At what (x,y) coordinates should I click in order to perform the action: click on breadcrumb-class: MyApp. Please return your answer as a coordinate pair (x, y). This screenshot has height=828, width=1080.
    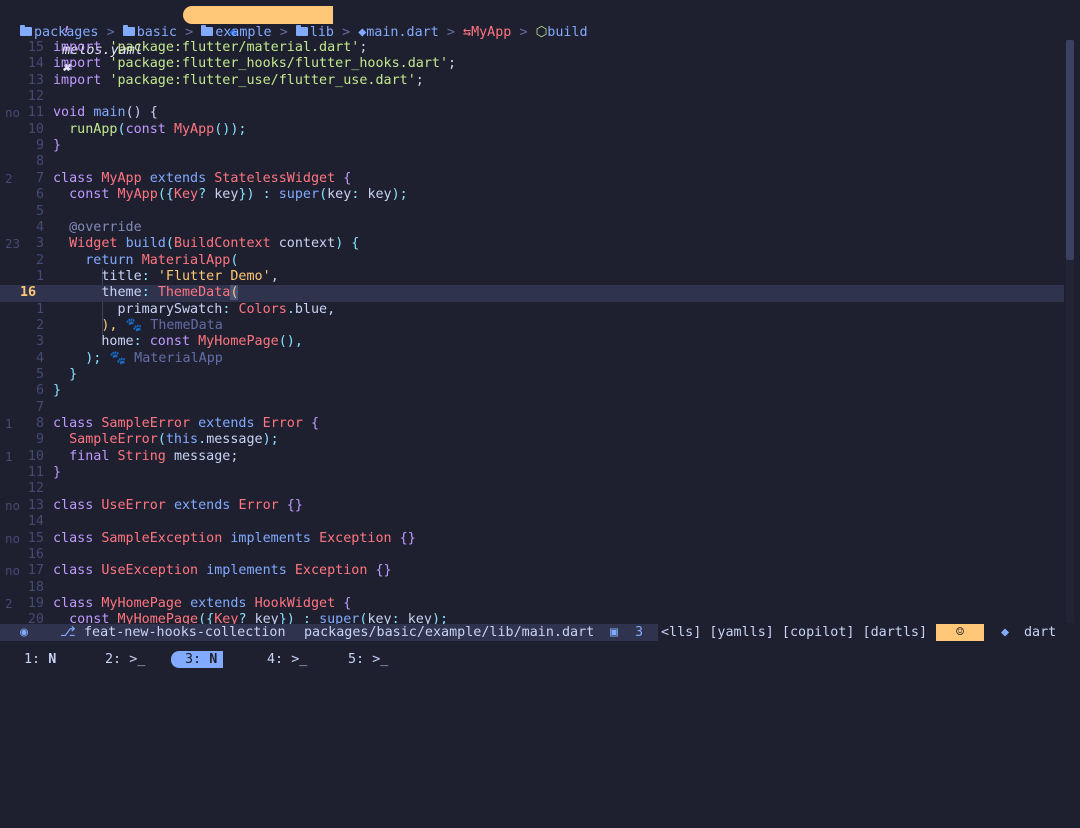
    Looking at the image, I should click on (491, 32).